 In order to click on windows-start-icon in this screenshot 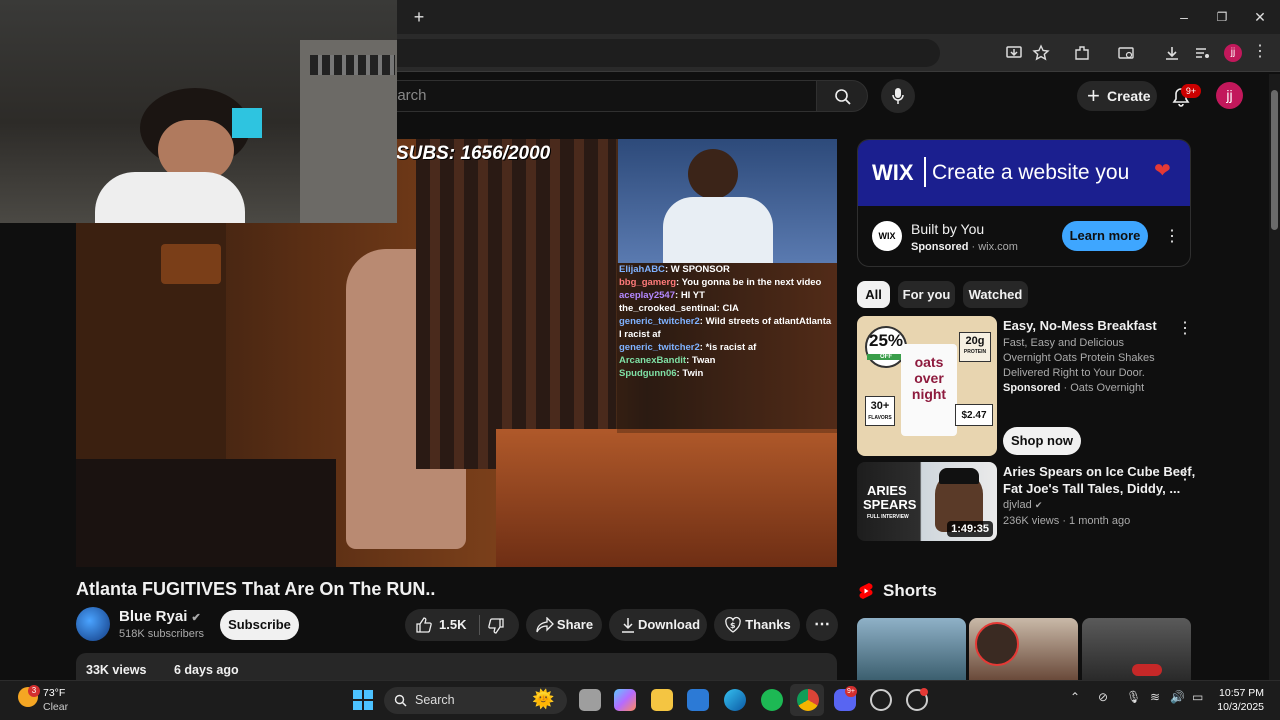, I will do `click(363, 700)`.